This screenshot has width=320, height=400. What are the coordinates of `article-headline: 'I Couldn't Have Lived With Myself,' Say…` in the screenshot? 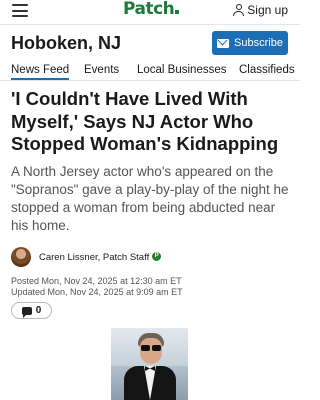 It's located at (145, 121).